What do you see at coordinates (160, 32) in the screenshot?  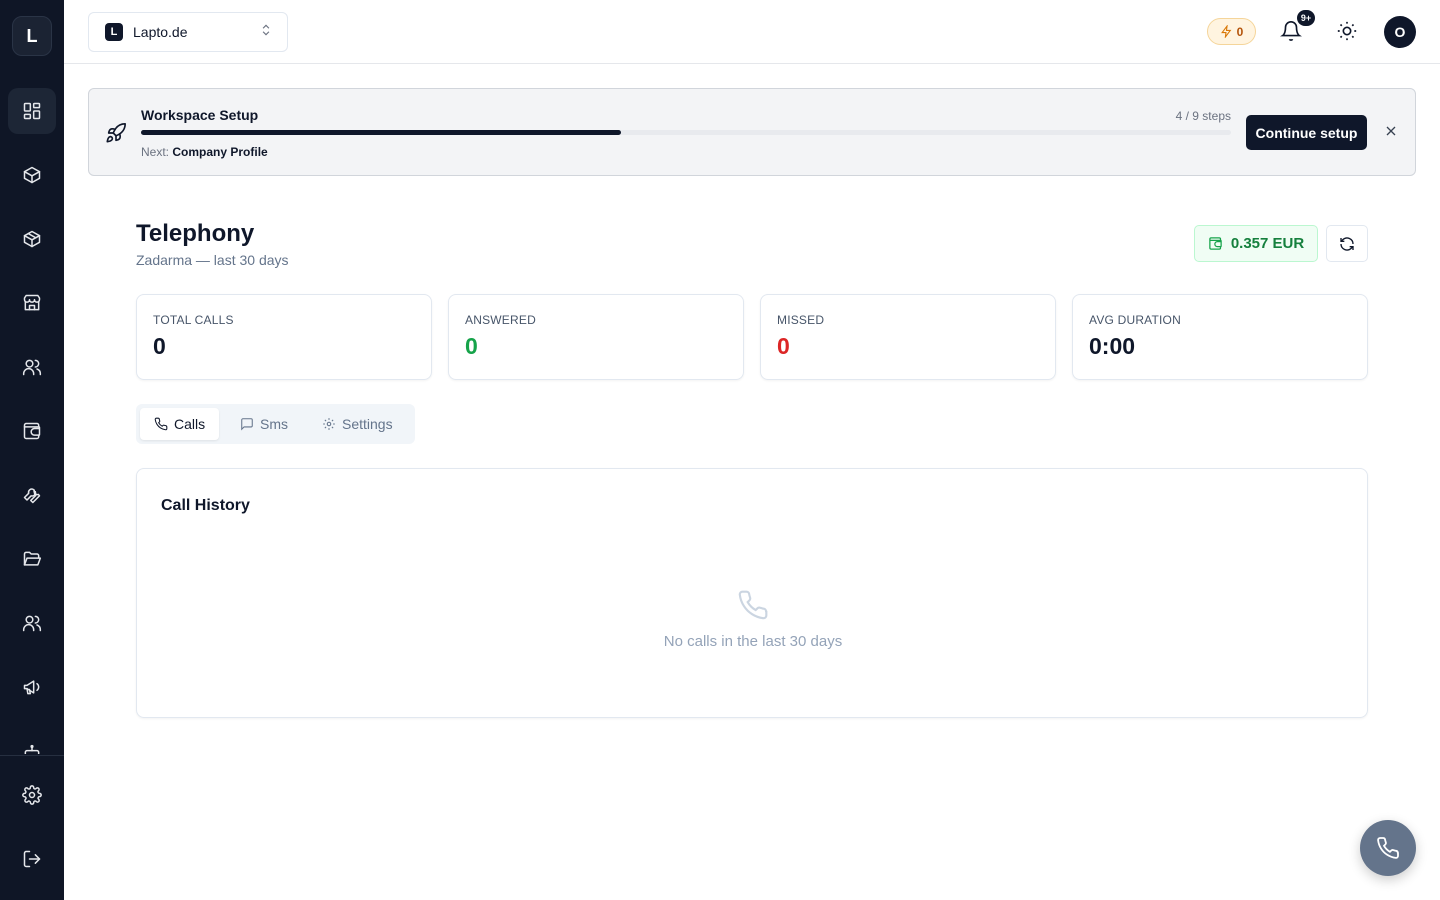 I see `workspace-name: Lapto.de` at bounding box center [160, 32].